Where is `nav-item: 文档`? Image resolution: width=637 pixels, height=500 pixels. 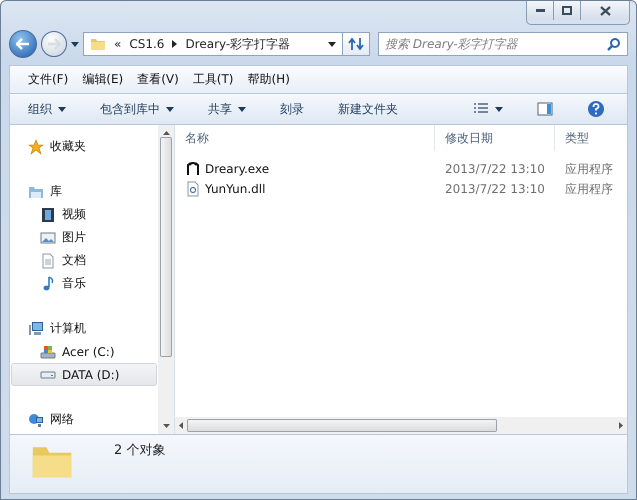
nav-item: 文档 is located at coordinates (84, 260).